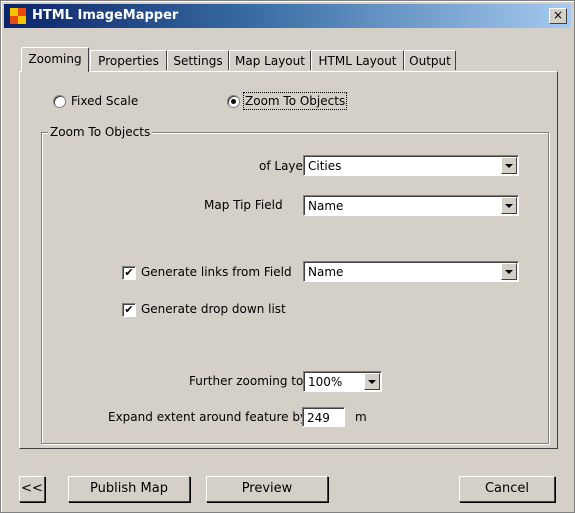 This screenshot has height=513, width=575. I want to click on tab-map-layout: Map Layout, so click(270, 60).